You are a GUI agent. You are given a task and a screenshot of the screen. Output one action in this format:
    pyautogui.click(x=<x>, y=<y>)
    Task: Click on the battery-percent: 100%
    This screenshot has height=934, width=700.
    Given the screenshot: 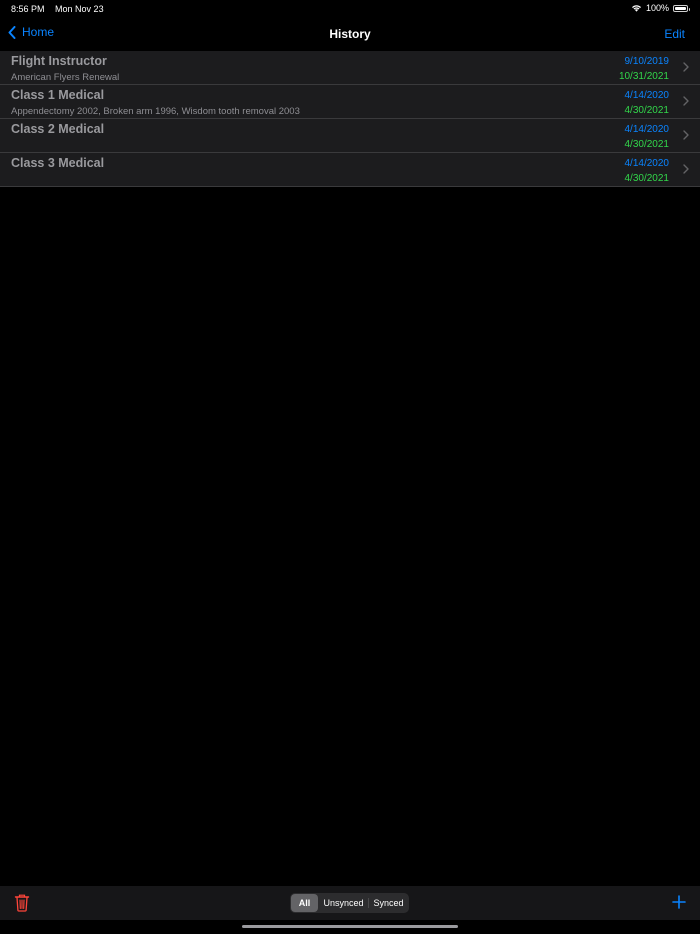 What is the action you would take?
    pyautogui.click(x=657, y=8)
    